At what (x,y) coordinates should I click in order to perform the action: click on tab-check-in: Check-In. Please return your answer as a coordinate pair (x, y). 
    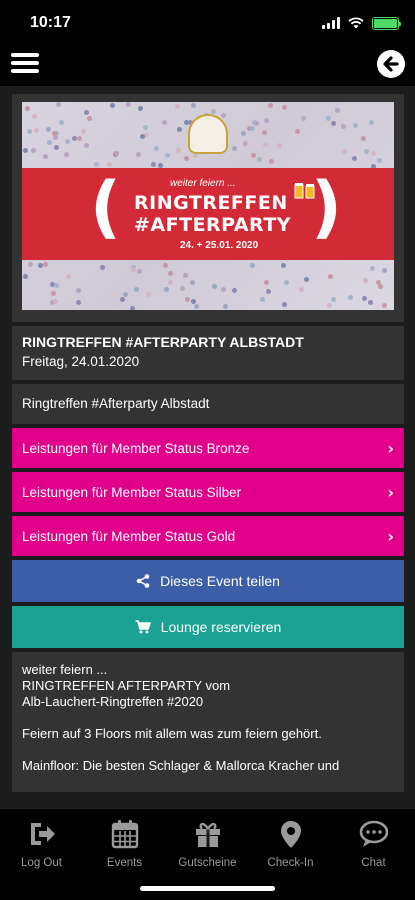
    Looking at the image, I should click on (290, 844).